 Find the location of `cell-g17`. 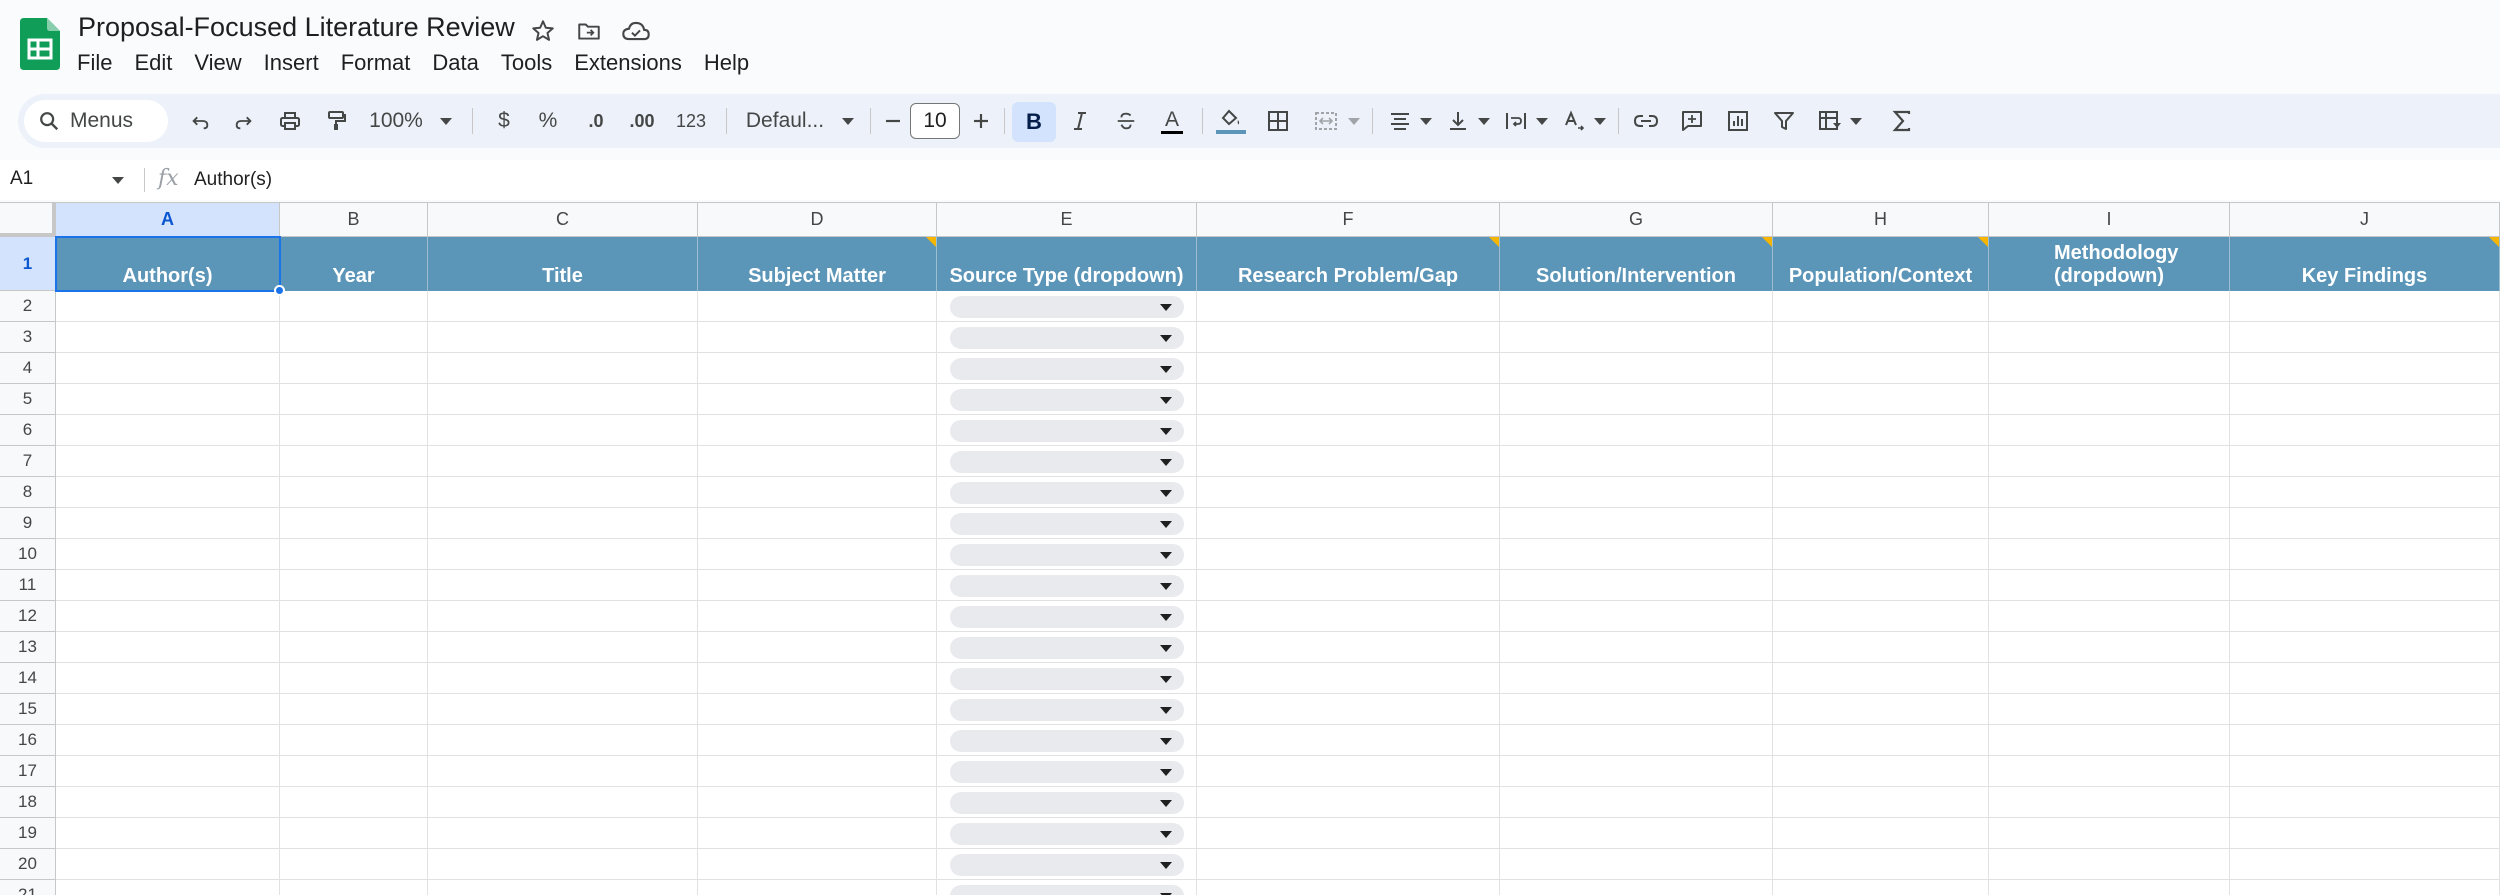

cell-g17 is located at coordinates (1636, 771).